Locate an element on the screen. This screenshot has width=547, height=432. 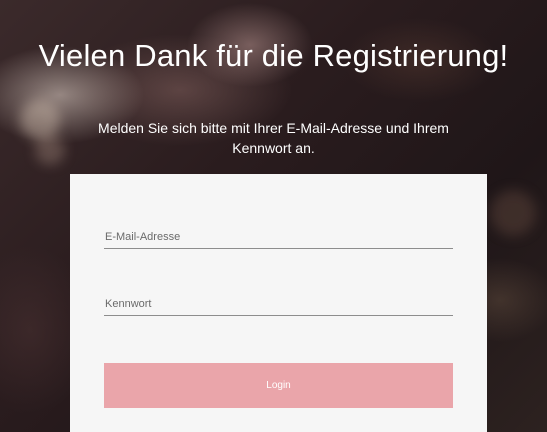
email-field-wrapper is located at coordinates (278, 240).